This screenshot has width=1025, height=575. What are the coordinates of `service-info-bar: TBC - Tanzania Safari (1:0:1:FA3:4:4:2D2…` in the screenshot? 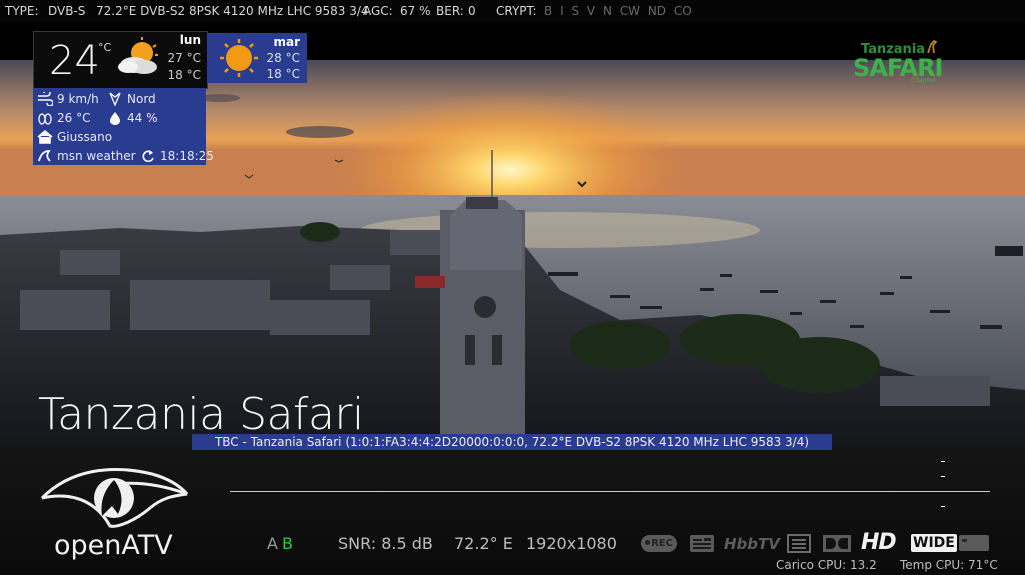 It's located at (512, 442).